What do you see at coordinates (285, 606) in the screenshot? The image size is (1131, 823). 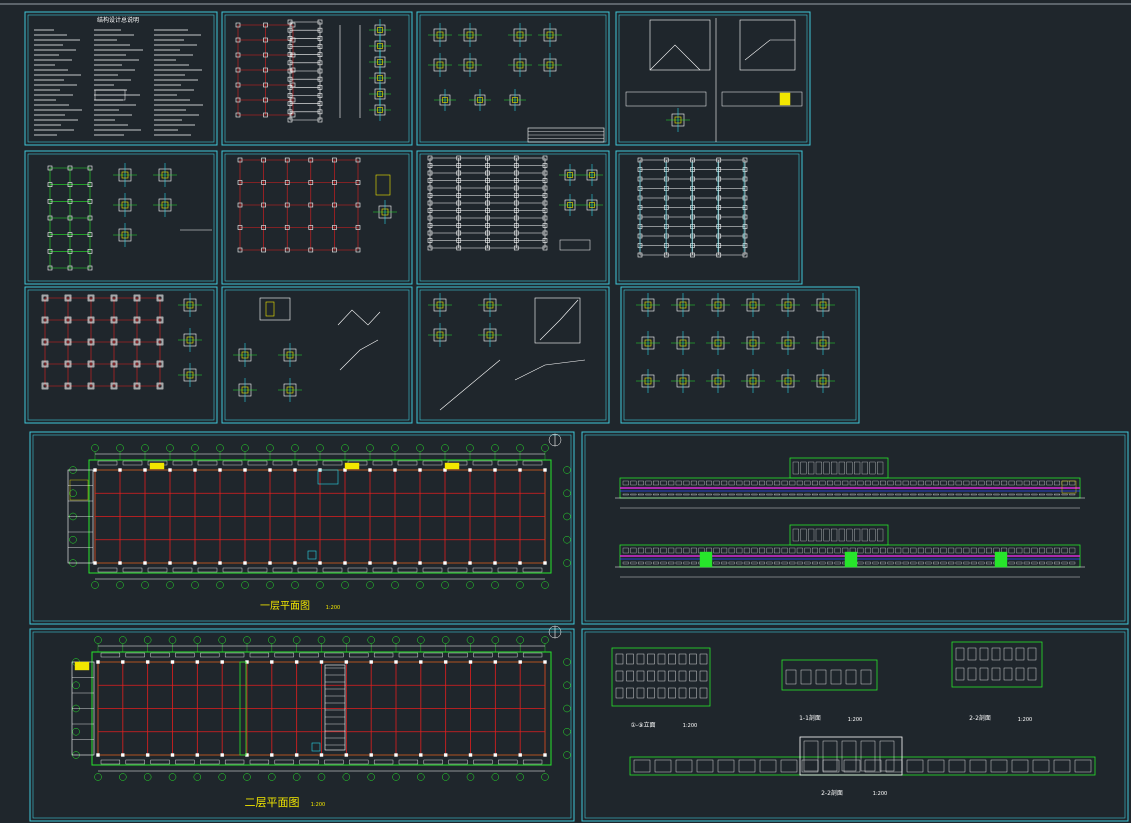 I see `plan1-caption: 一层平面图` at bounding box center [285, 606].